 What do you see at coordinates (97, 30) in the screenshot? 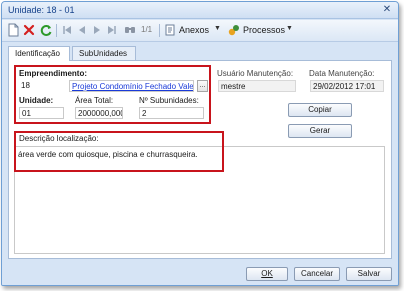
I see `next-icon` at bounding box center [97, 30].